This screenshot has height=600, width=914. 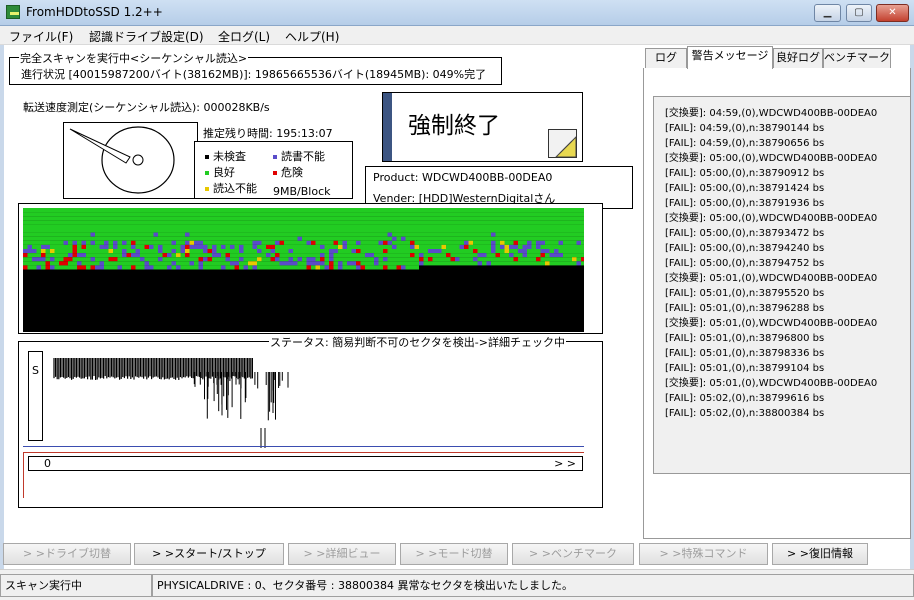 I want to click on benchmark-button: > >ベンチマーク, so click(x=573, y=554).